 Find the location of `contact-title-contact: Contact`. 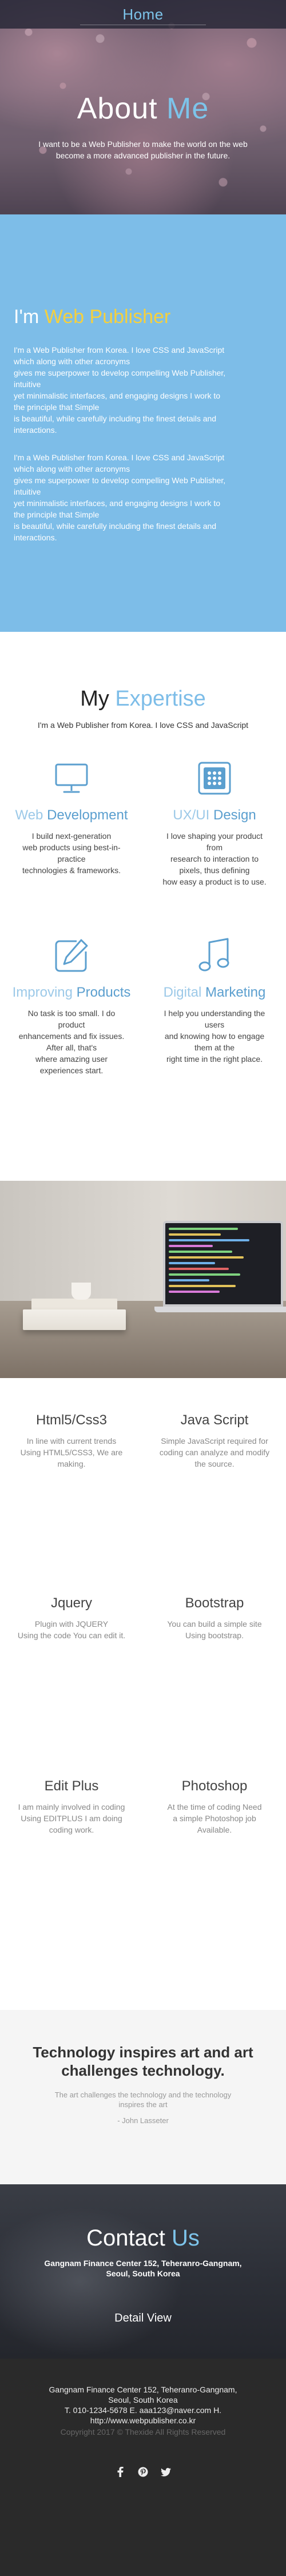

contact-title-contact: Contact is located at coordinates (129, 2238).